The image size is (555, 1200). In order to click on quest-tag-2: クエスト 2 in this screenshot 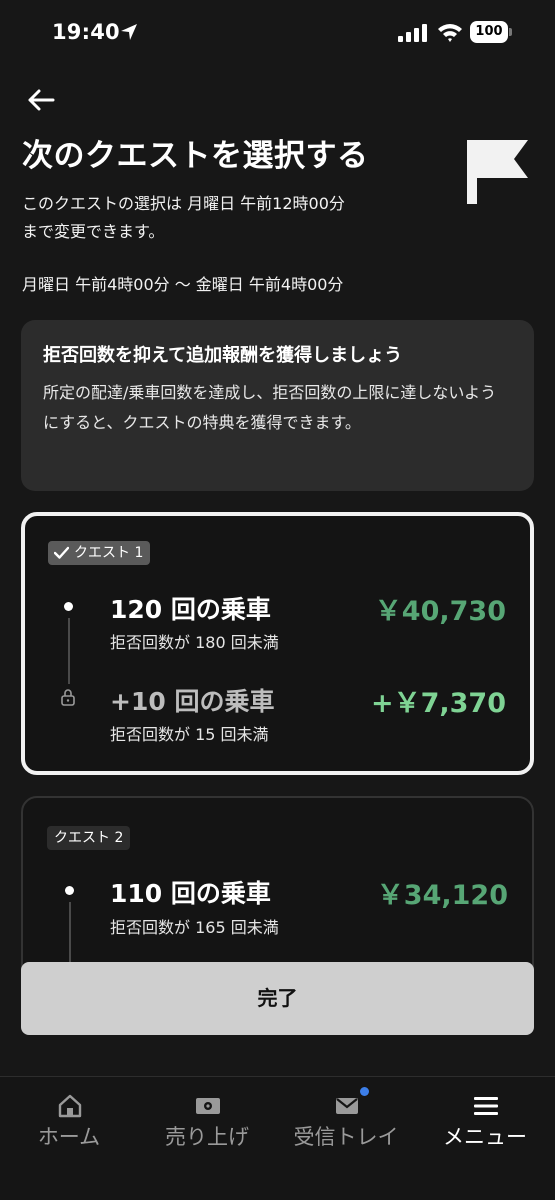, I will do `click(89, 838)`.